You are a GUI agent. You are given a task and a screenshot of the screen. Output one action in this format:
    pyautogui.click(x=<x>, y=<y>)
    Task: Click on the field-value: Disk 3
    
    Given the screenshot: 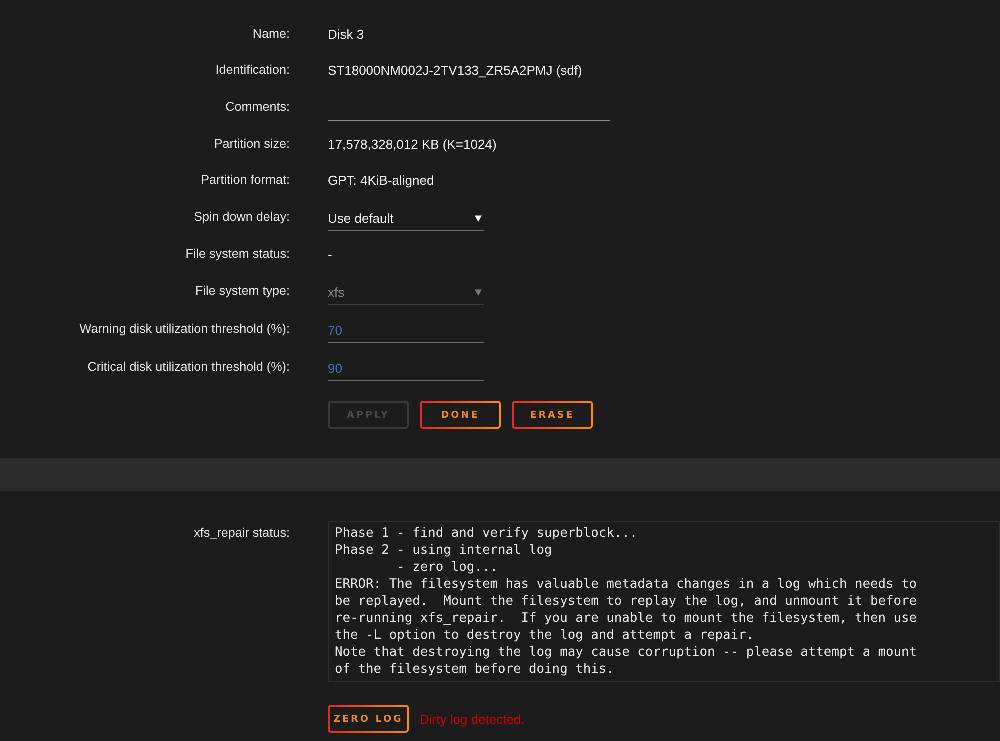 What is the action you would take?
    pyautogui.click(x=346, y=34)
    